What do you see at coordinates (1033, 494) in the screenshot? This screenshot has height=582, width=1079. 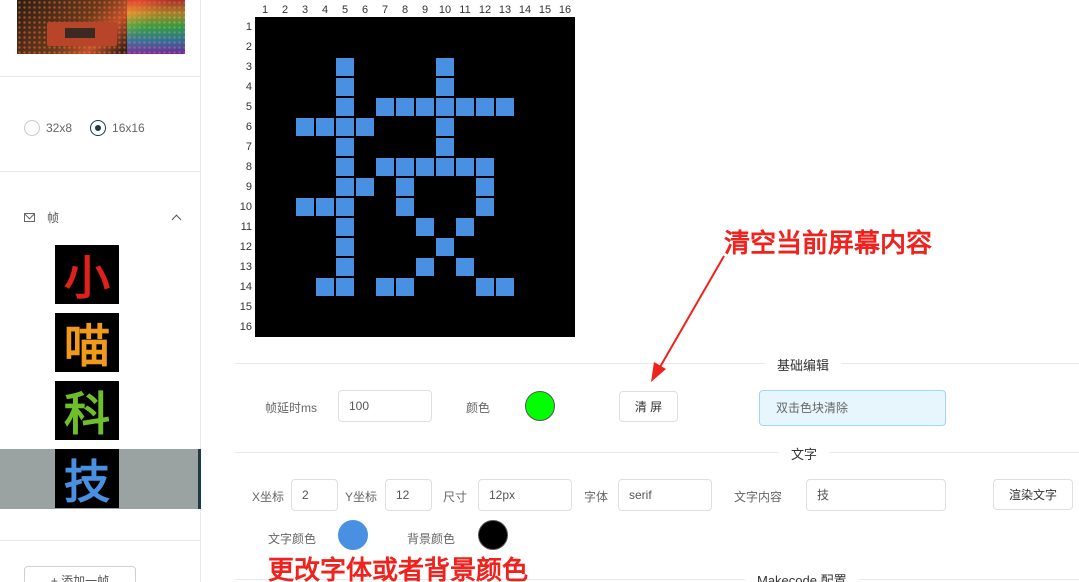 I see `render-text-button: 渲染文字` at bounding box center [1033, 494].